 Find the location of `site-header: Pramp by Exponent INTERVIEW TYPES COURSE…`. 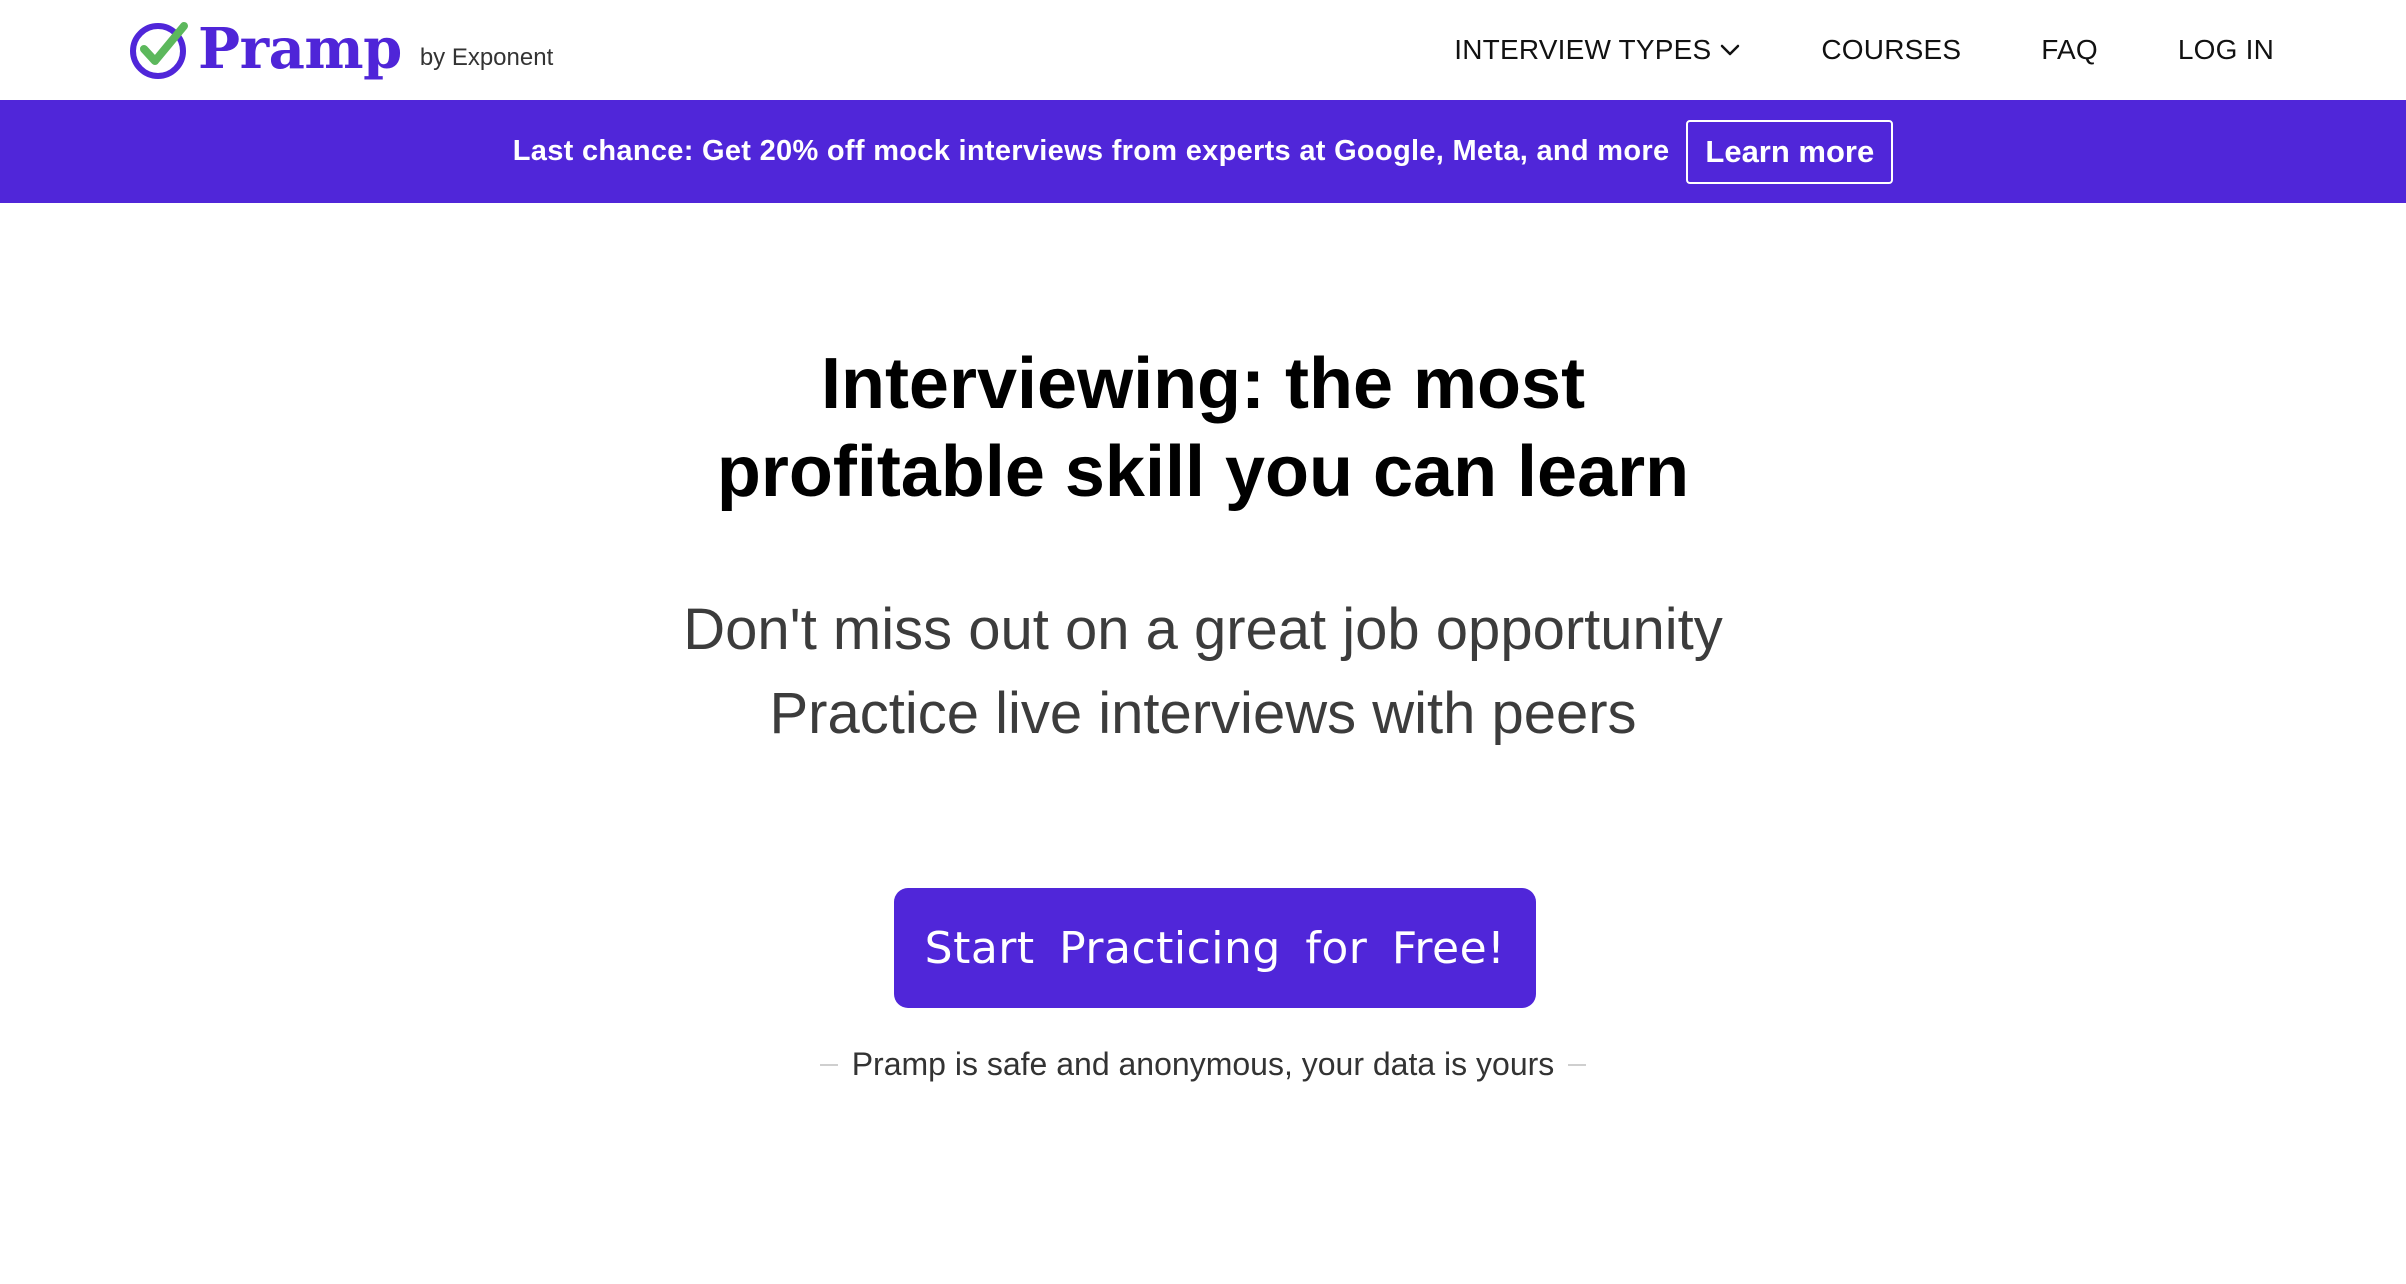

site-header: Pramp by Exponent INTERVIEW TYPES COURSE… is located at coordinates (1203, 50).